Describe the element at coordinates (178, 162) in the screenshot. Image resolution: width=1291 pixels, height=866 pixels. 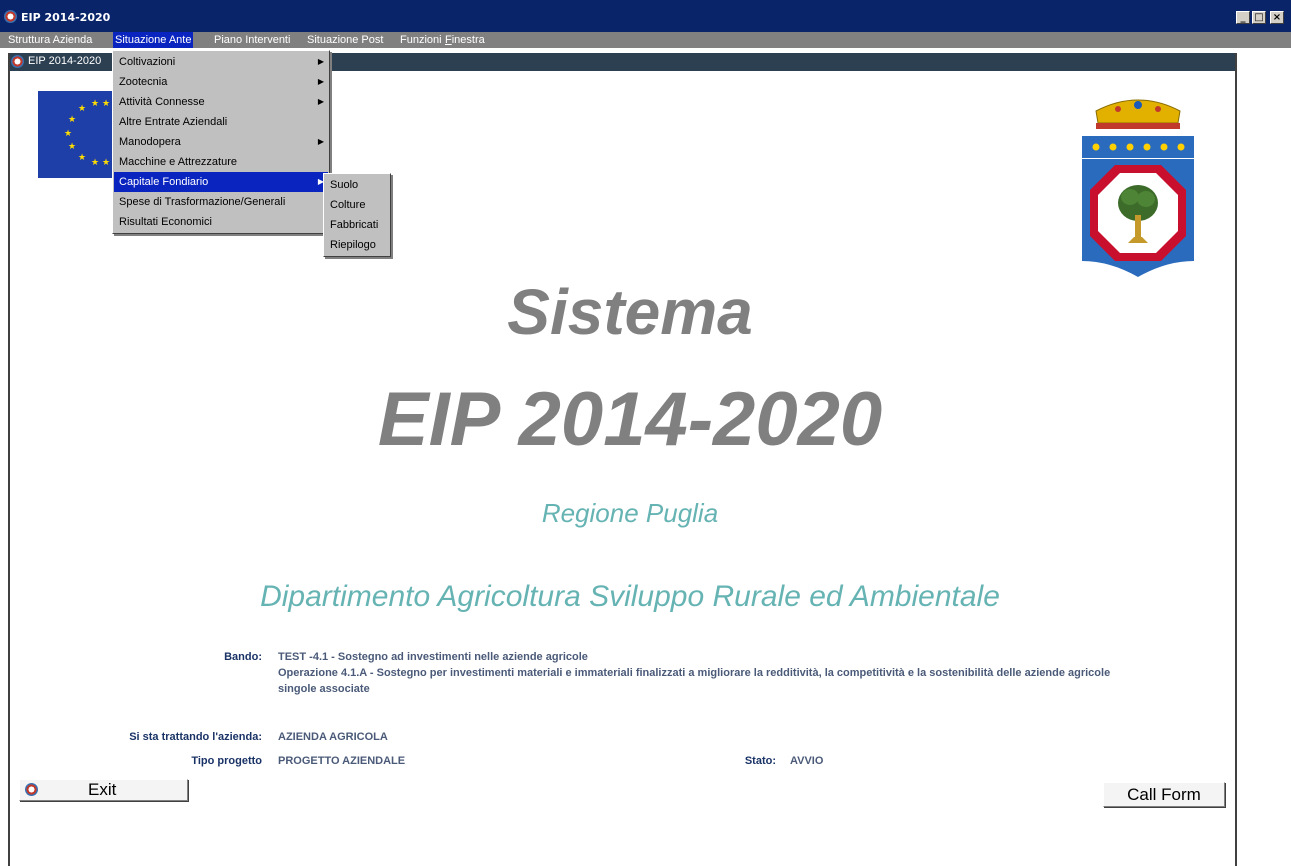
I see `menu-item-label: Macchine e Attrezzature` at that location.